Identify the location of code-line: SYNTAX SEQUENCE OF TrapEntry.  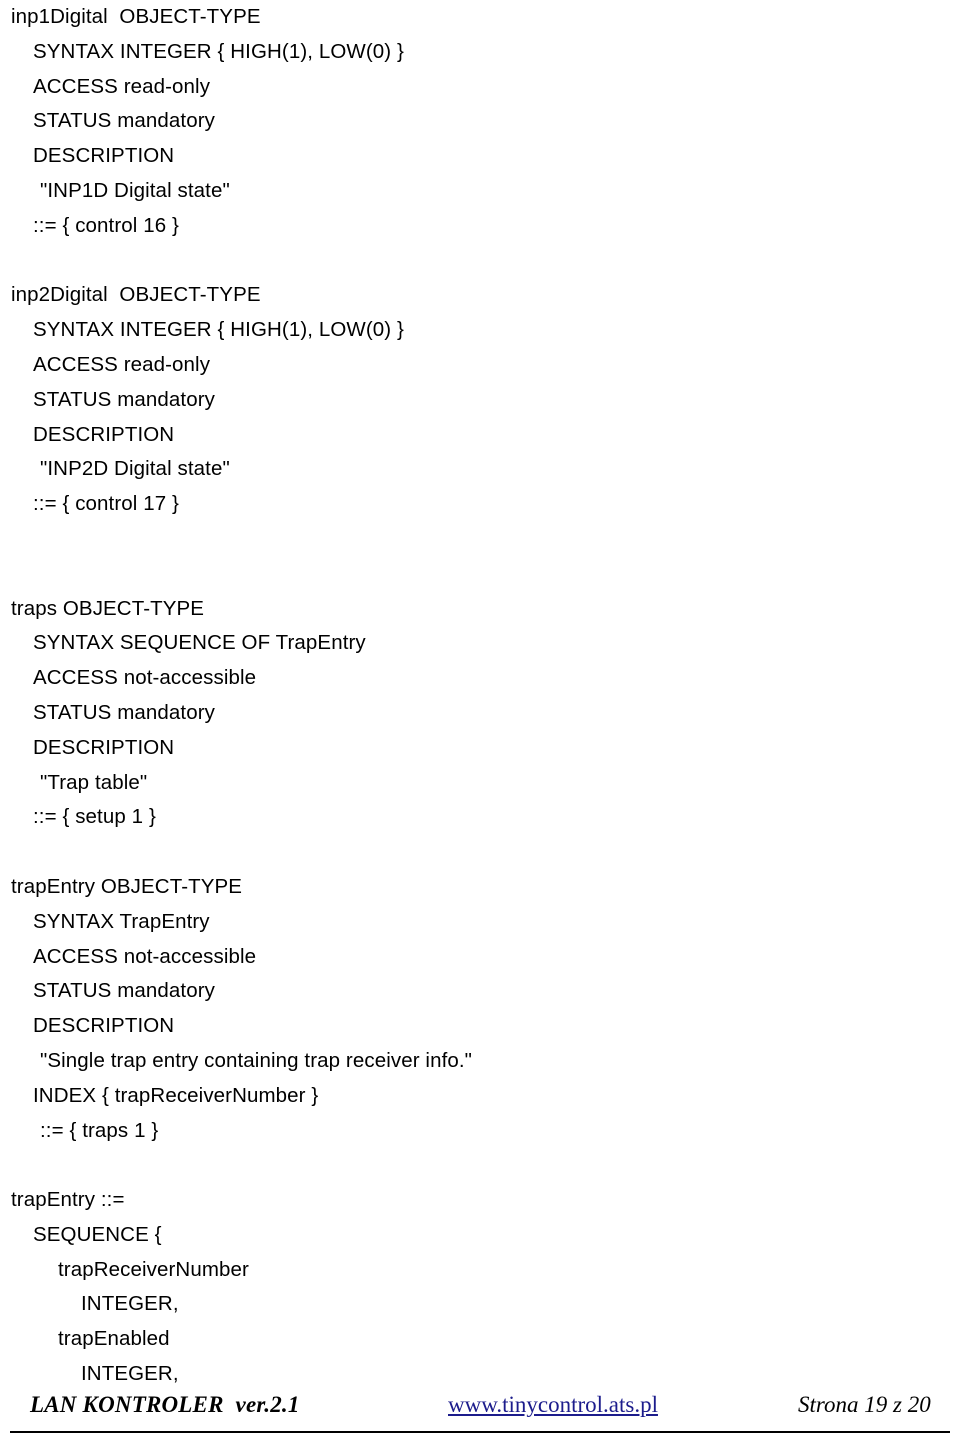
(199, 643).